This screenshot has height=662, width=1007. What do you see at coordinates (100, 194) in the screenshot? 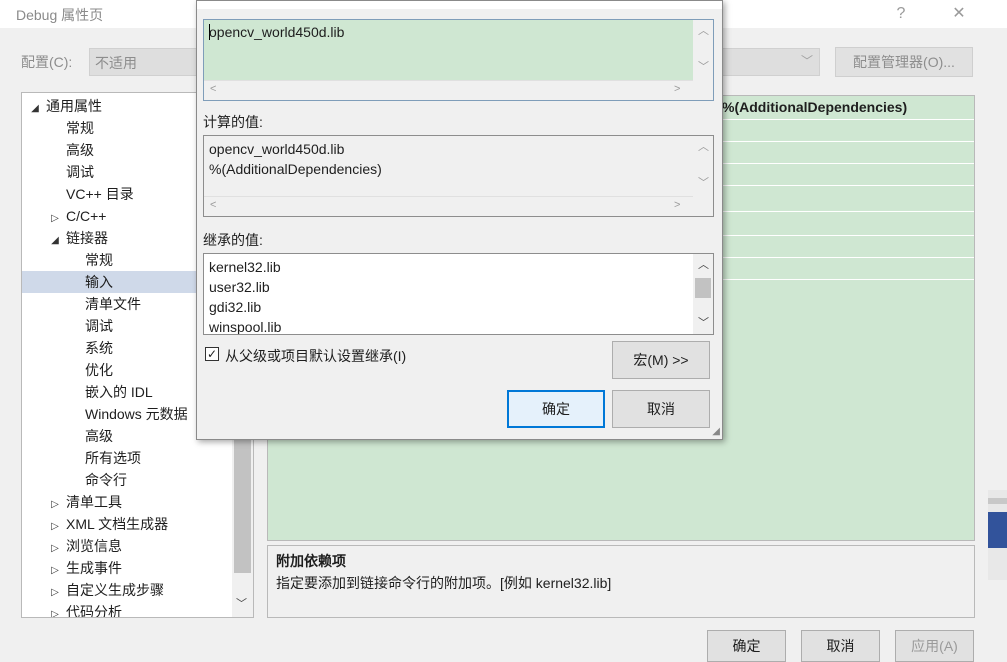
I see `tree-item-label: VC++ 目录` at bounding box center [100, 194].